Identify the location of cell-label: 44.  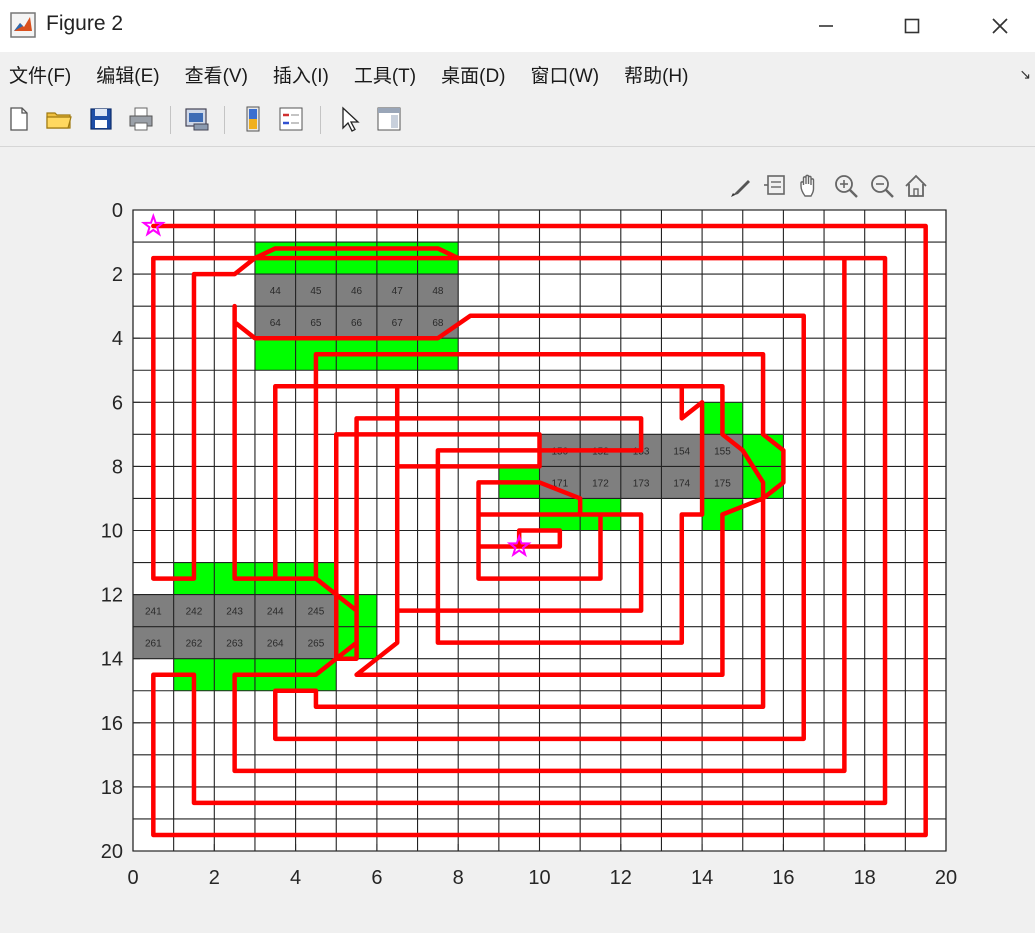
(276, 291).